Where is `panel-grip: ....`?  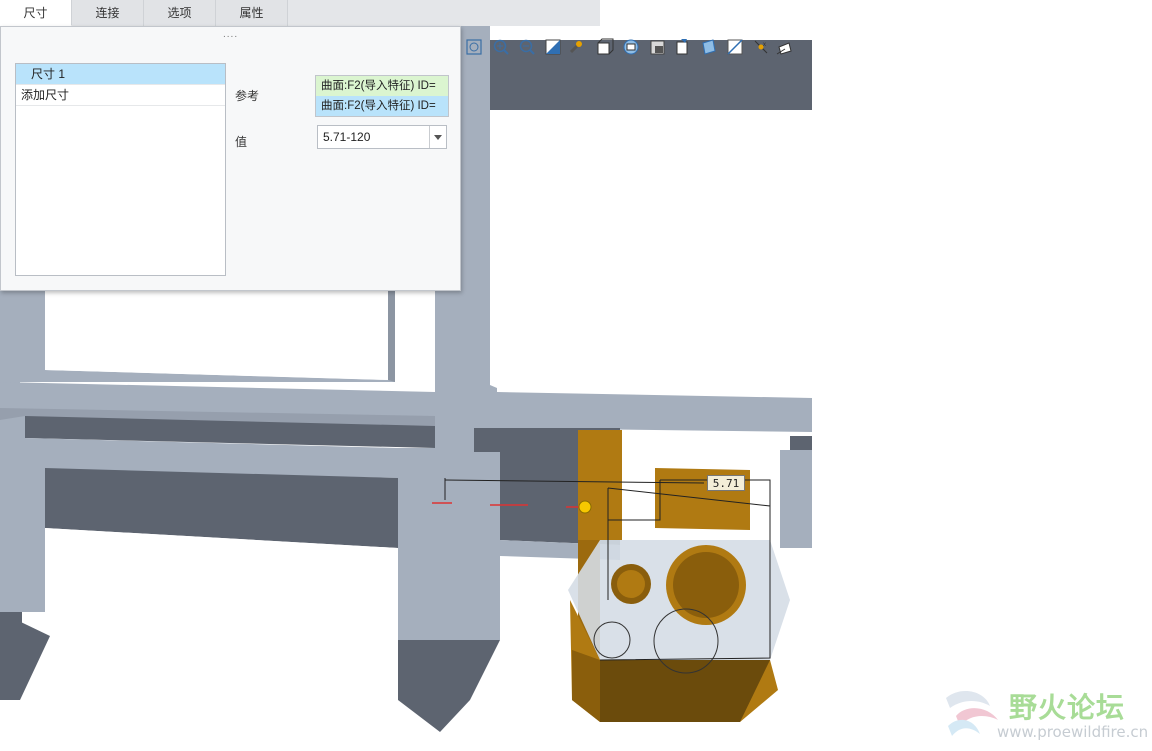 panel-grip: .... is located at coordinates (230, 34).